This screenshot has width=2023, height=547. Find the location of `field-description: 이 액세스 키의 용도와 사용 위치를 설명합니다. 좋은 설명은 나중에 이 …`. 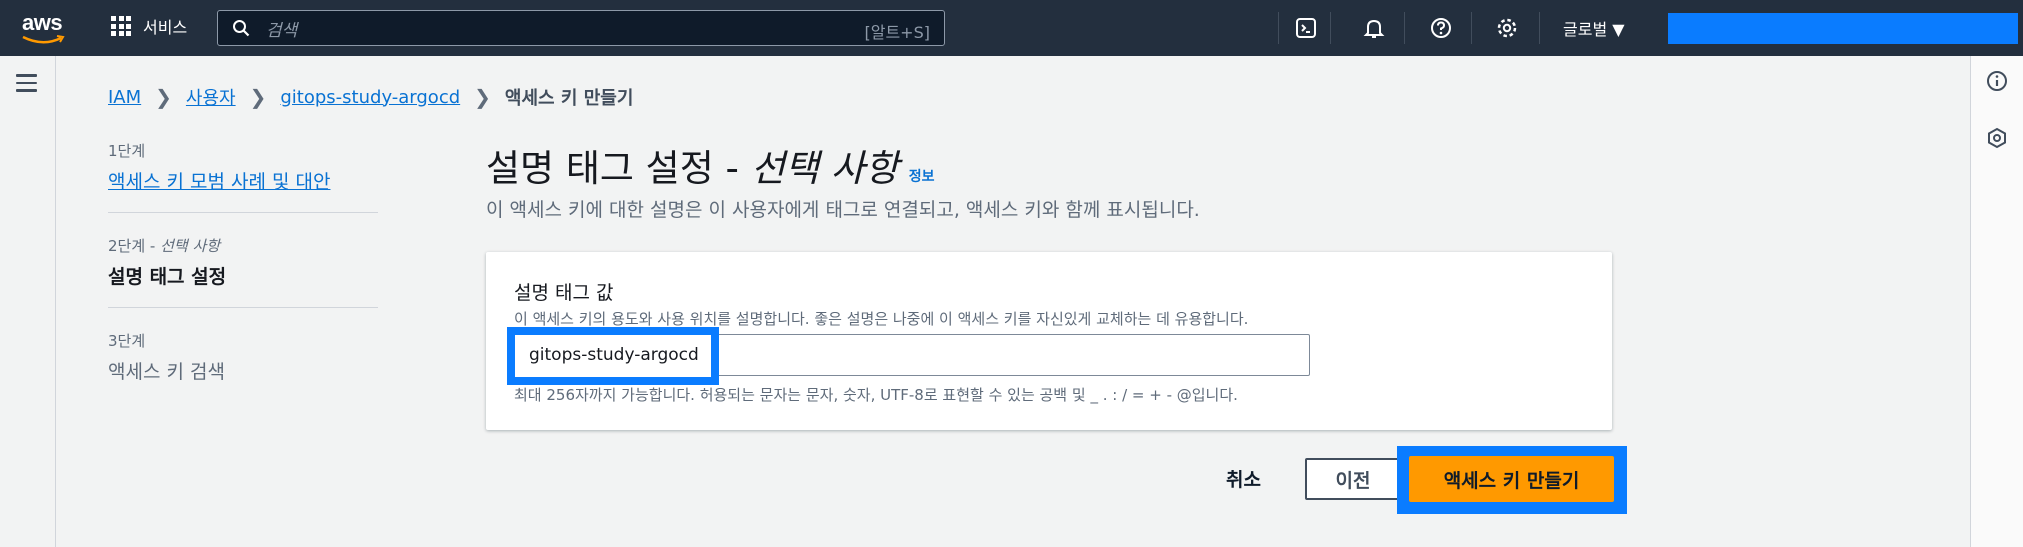

field-description: 이 액세스 키의 용도와 사용 위치를 설명합니다. 좋은 설명은 나중에 이 … is located at coordinates (881, 319).